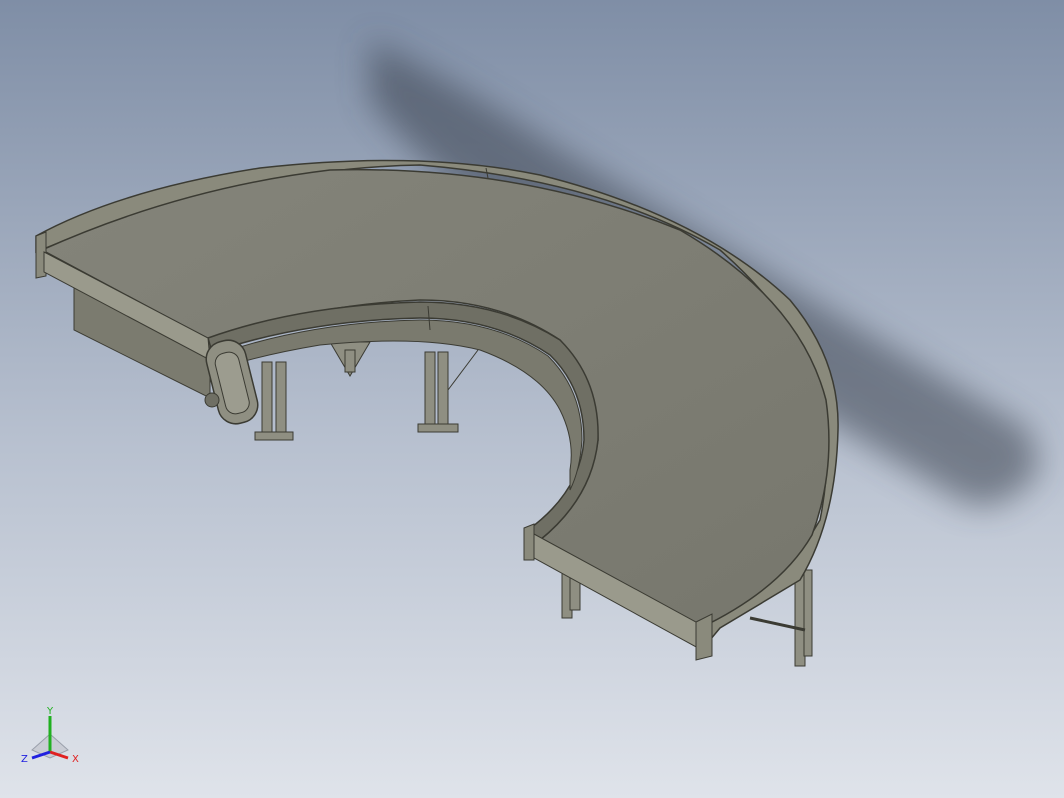 This screenshot has height=798, width=1064. Describe the element at coordinates (24, 759) in the screenshot. I see `z-axis-label: Z` at that location.